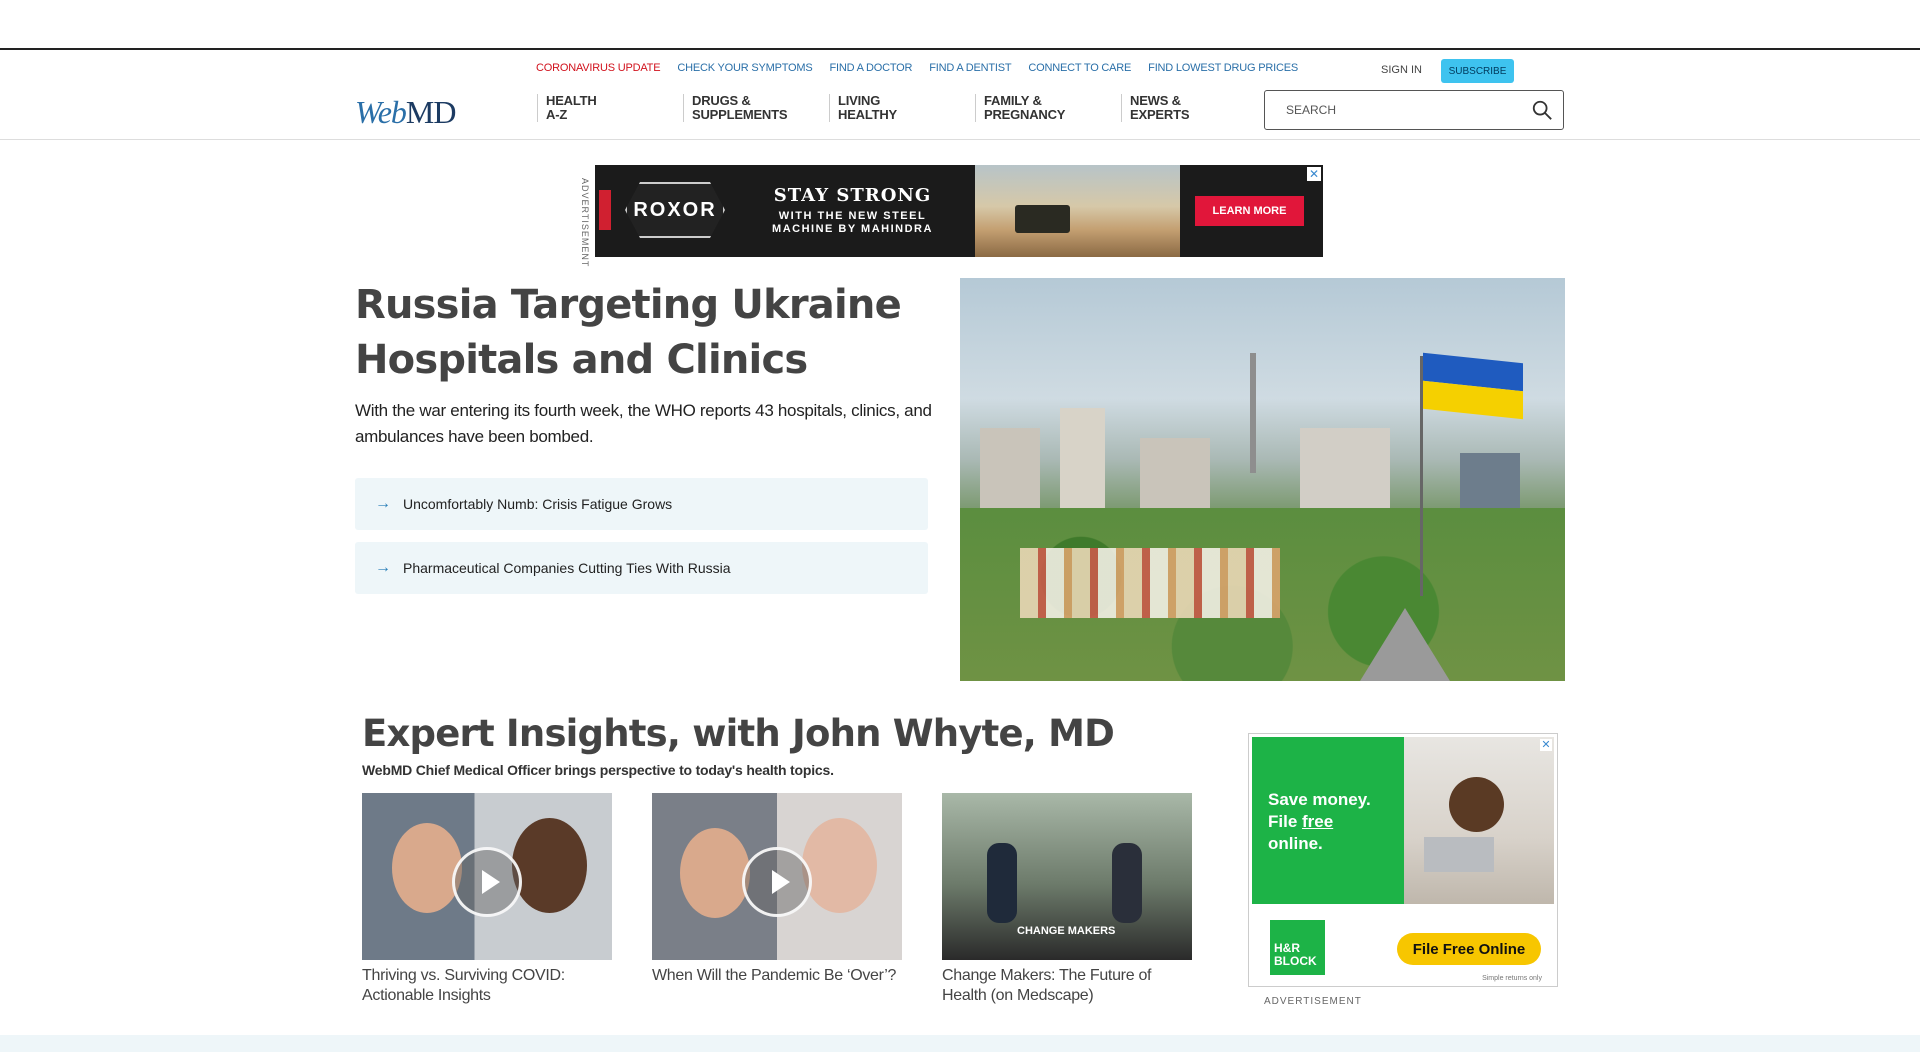 Image resolution: width=1920 pixels, height=1052 pixels. I want to click on nav-line: NEWS &, so click(1155, 100).